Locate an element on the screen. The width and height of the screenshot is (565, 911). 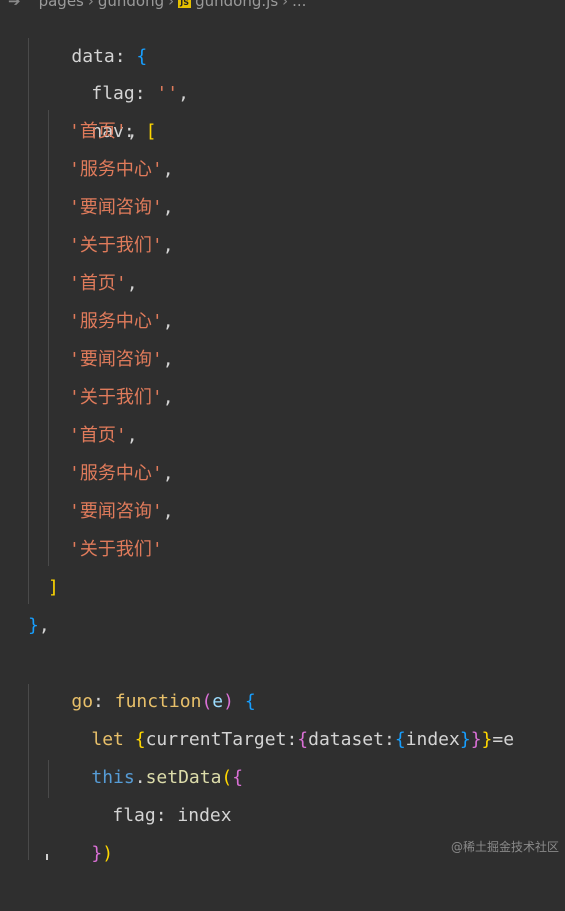
code-line: ] is located at coordinates (53, 587).